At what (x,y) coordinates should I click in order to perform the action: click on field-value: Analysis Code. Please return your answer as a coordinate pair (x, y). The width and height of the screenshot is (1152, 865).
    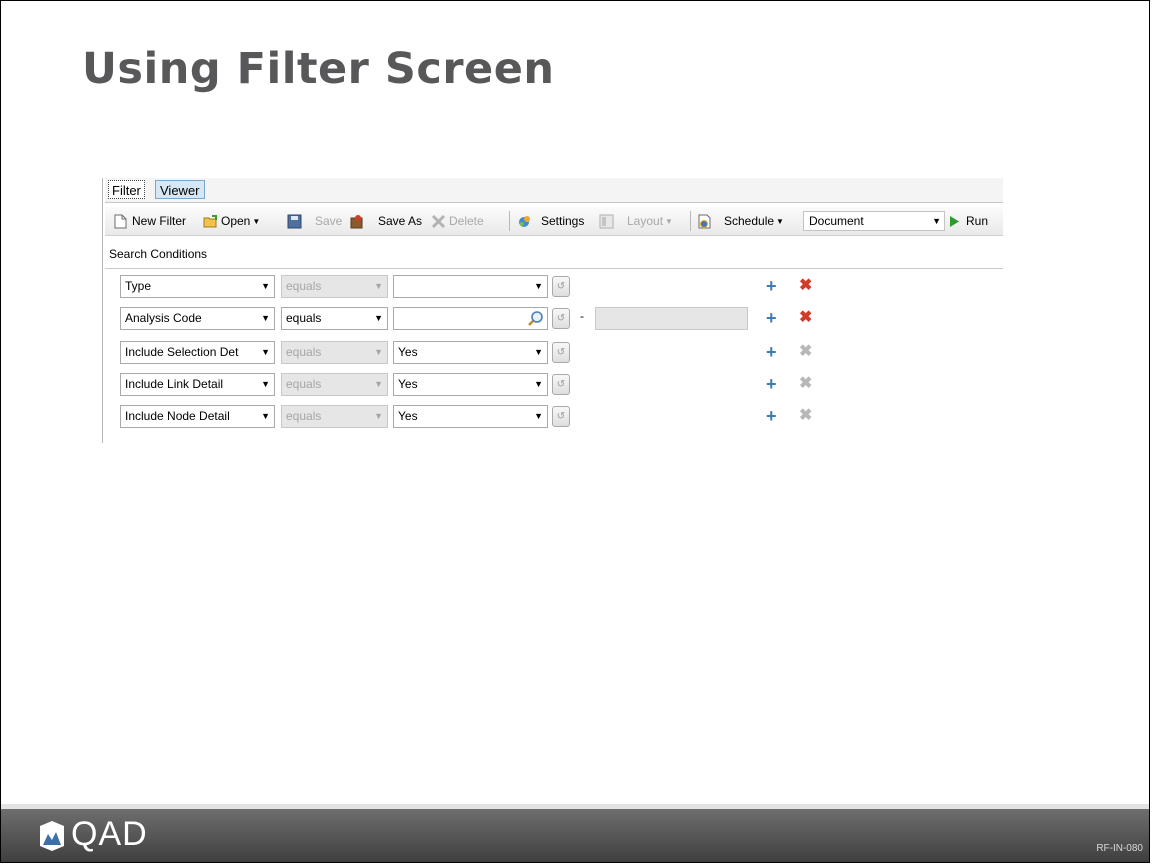
    Looking at the image, I should click on (163, 318).